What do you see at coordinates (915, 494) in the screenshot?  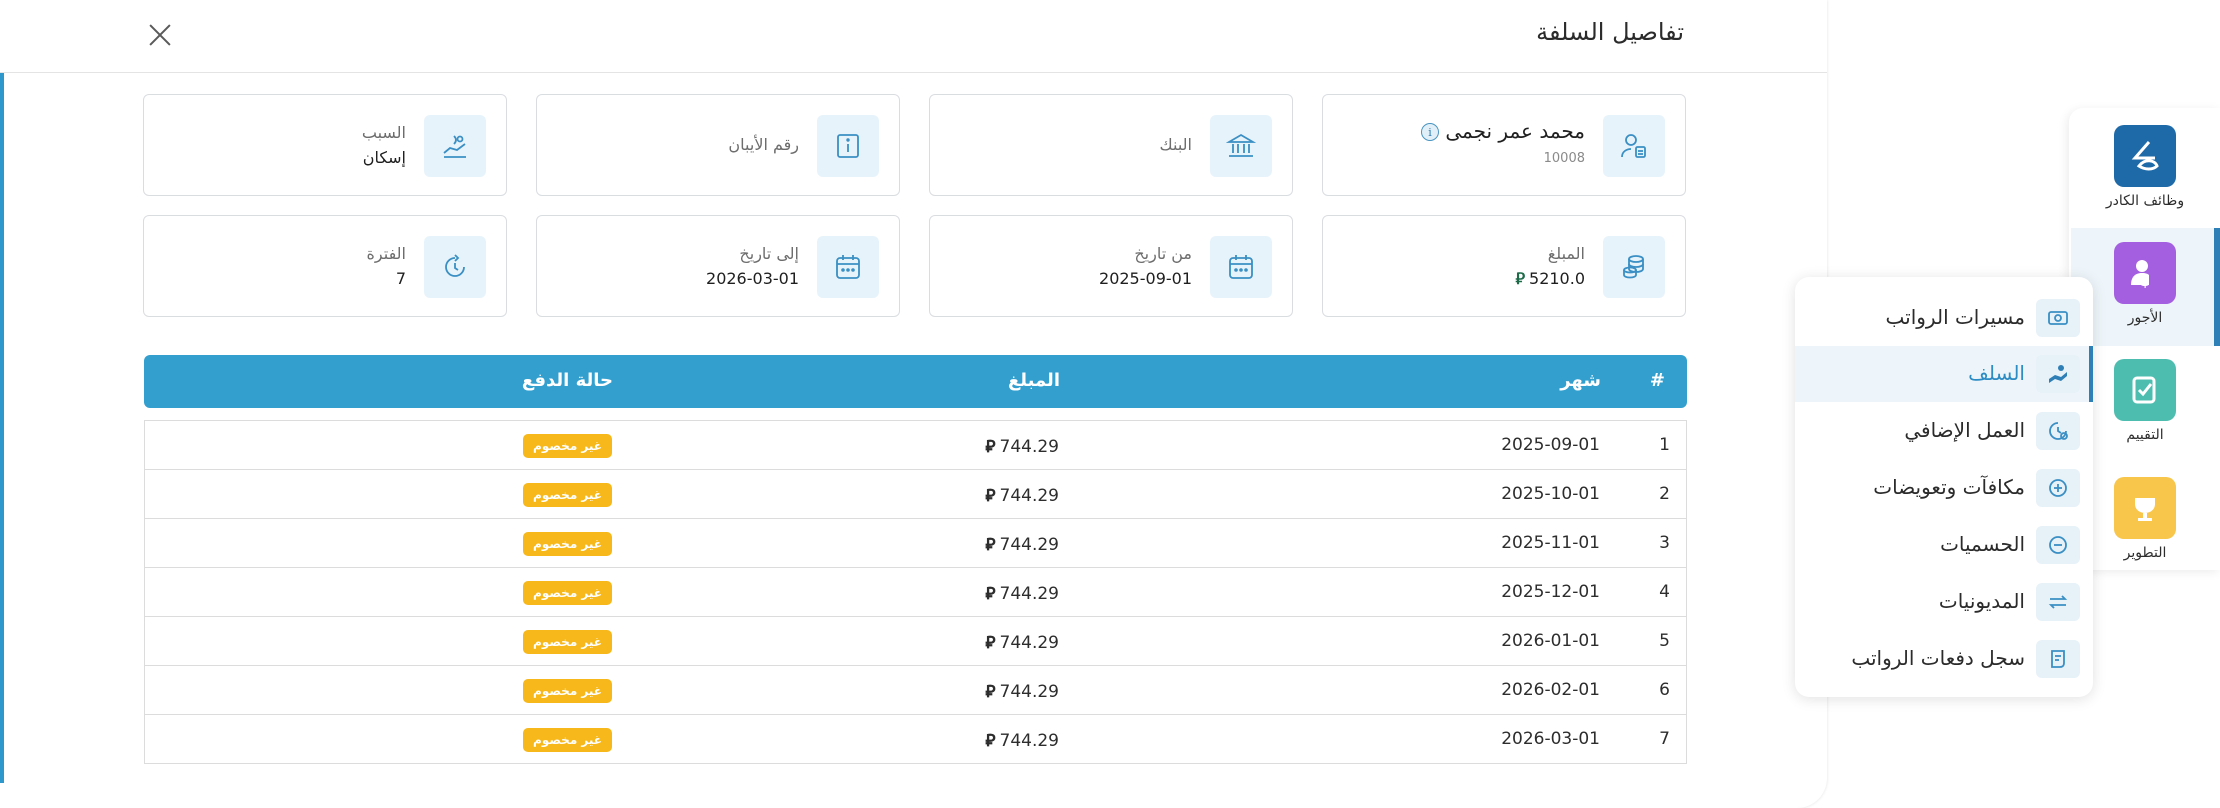 I see `table-row: 2 2025-10-01 744.29⃁ غير مخصوم` at bounding box center [915, 494].